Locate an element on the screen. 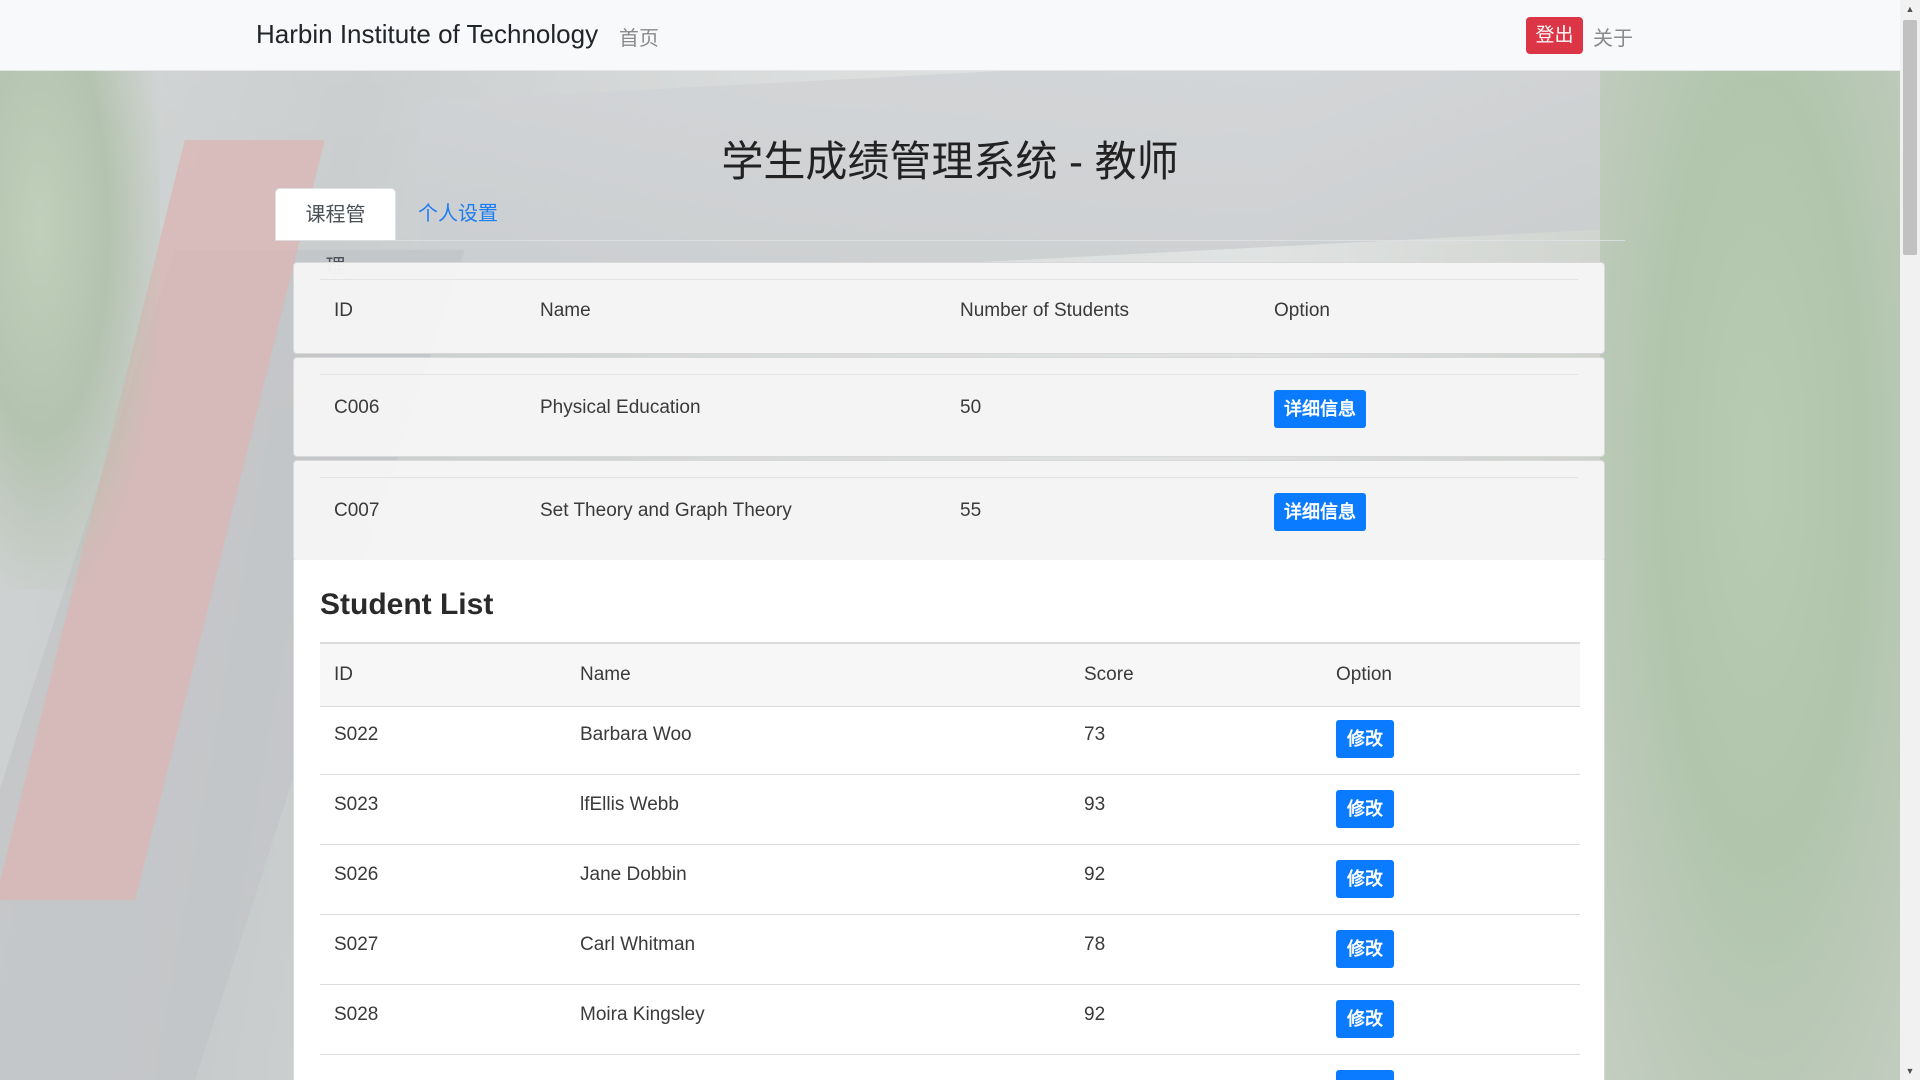 The image size is (1920, 1080). student-score: 78 is located at coordinates (1095, 944).